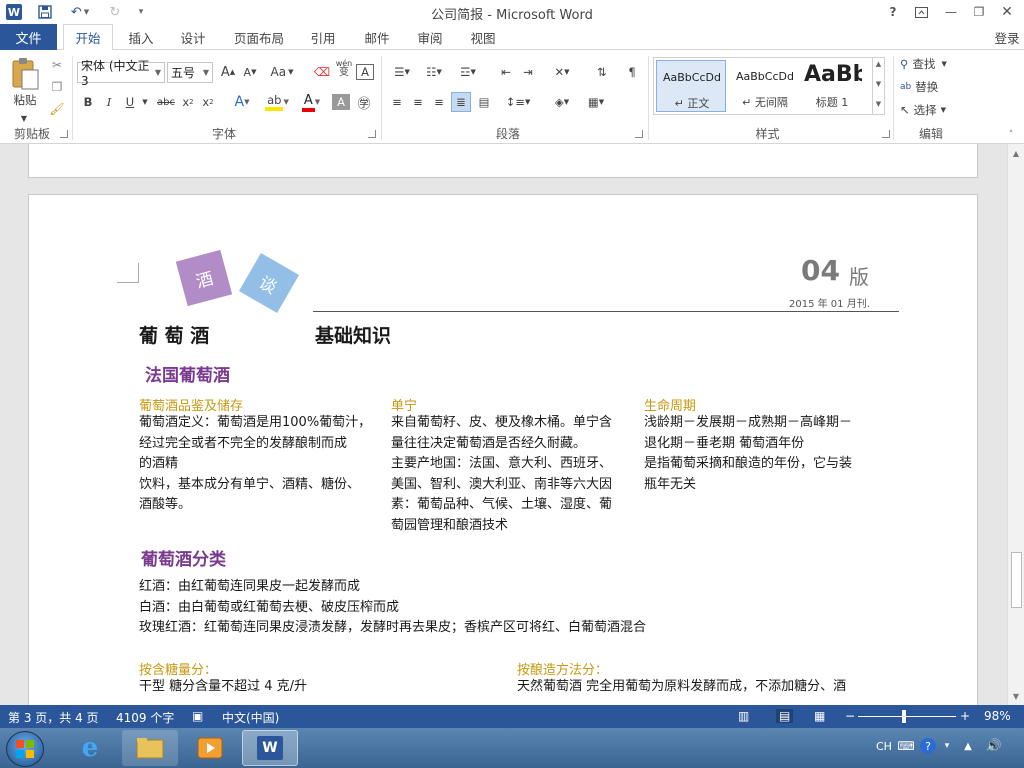 The image size is (1024, 768). I want to click on ribbon-display-icon, so click(921, 12).